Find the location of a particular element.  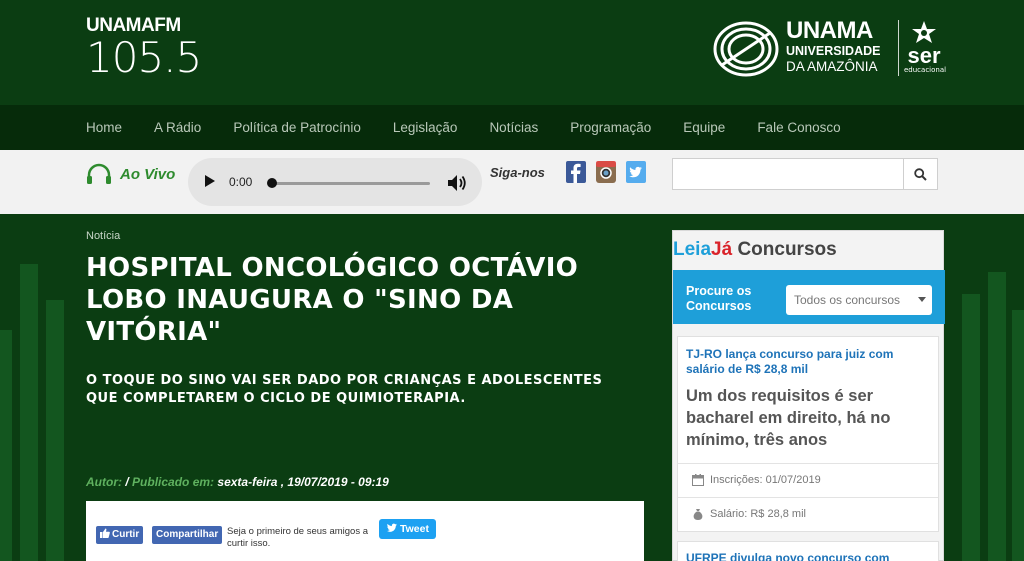

filter-label-text: Procure os Concursos is located at coordinates (719, 298).